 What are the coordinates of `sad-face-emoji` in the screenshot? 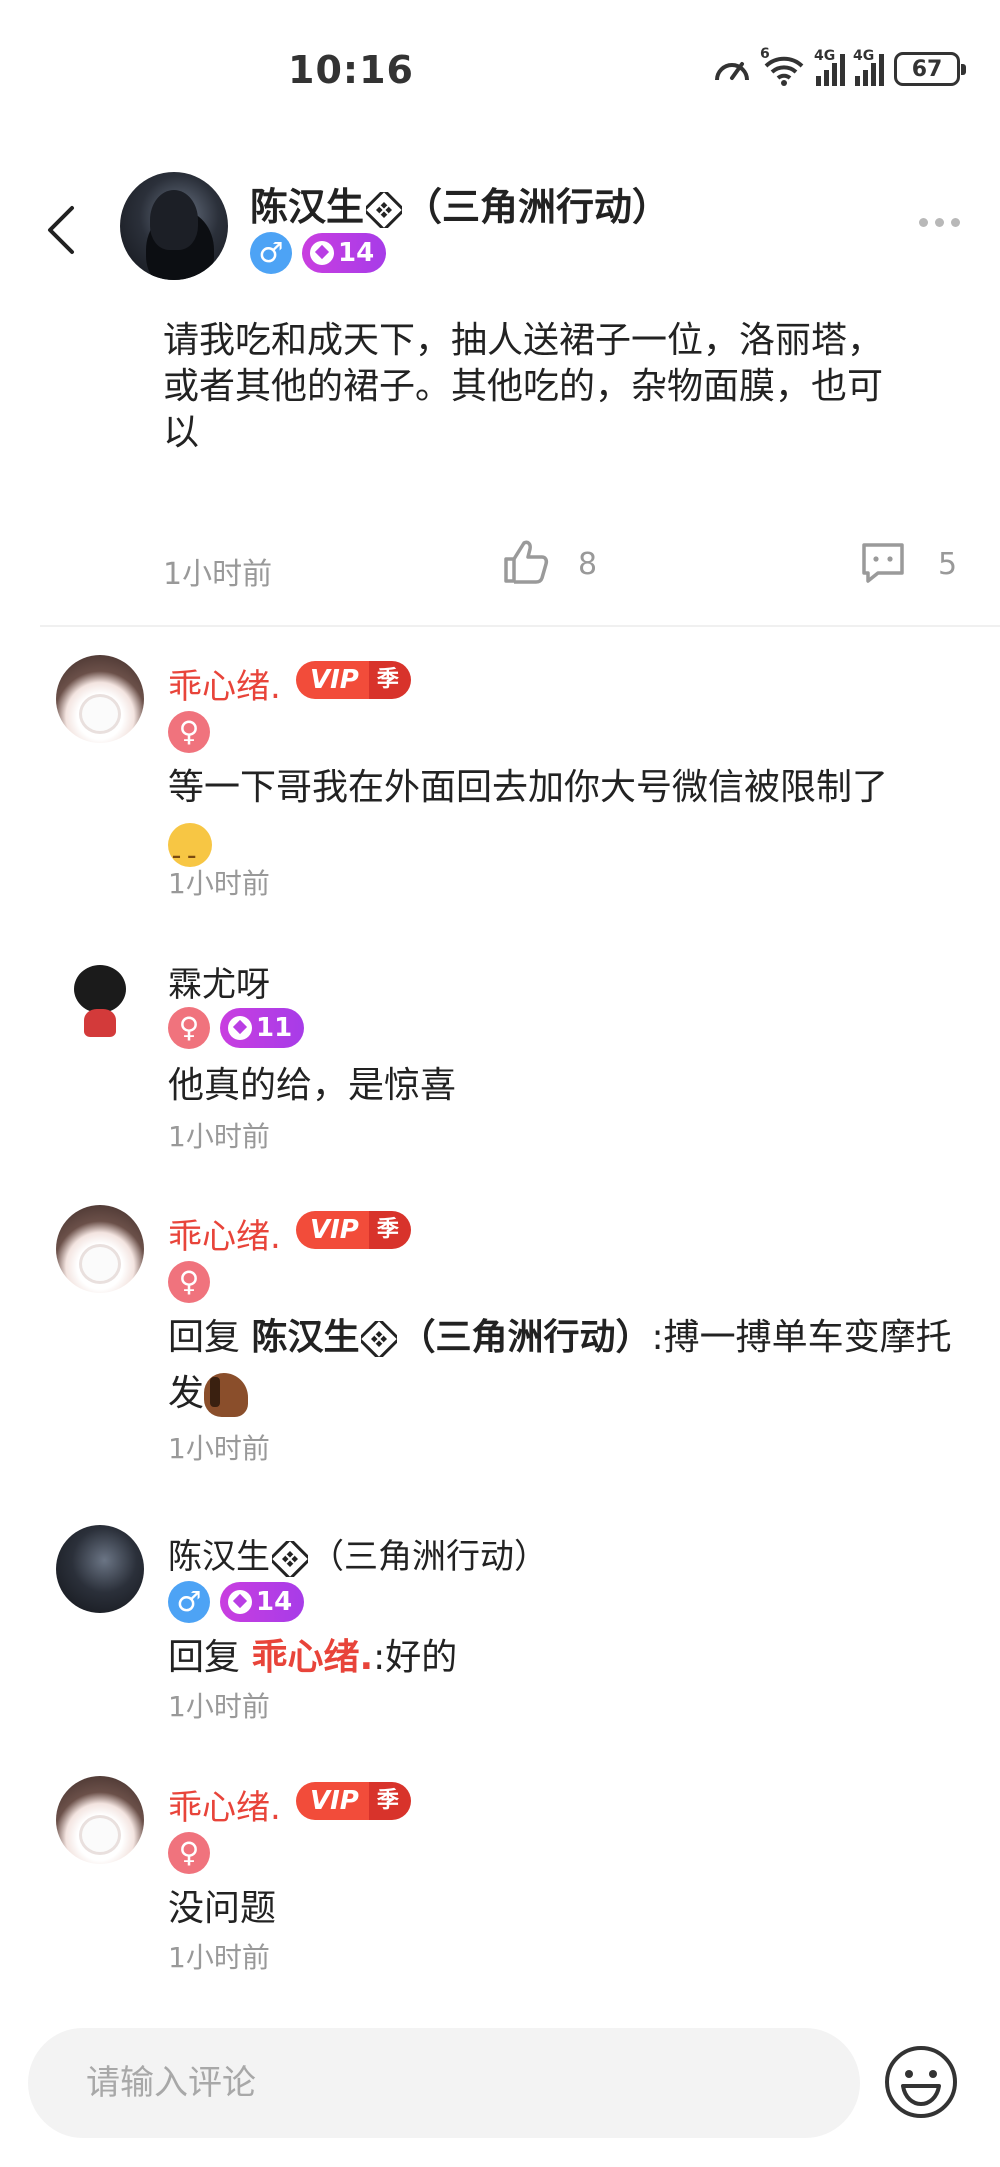 It's located at (190, 854).